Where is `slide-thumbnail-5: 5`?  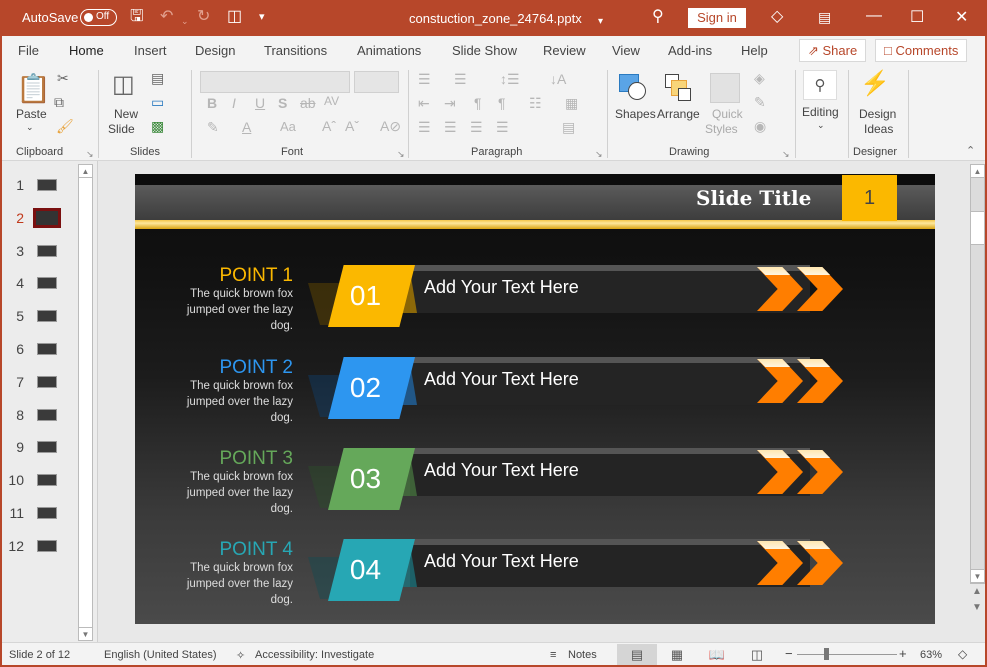 slide-thumbnail-5: 5 is located at coordinates (39, 317).